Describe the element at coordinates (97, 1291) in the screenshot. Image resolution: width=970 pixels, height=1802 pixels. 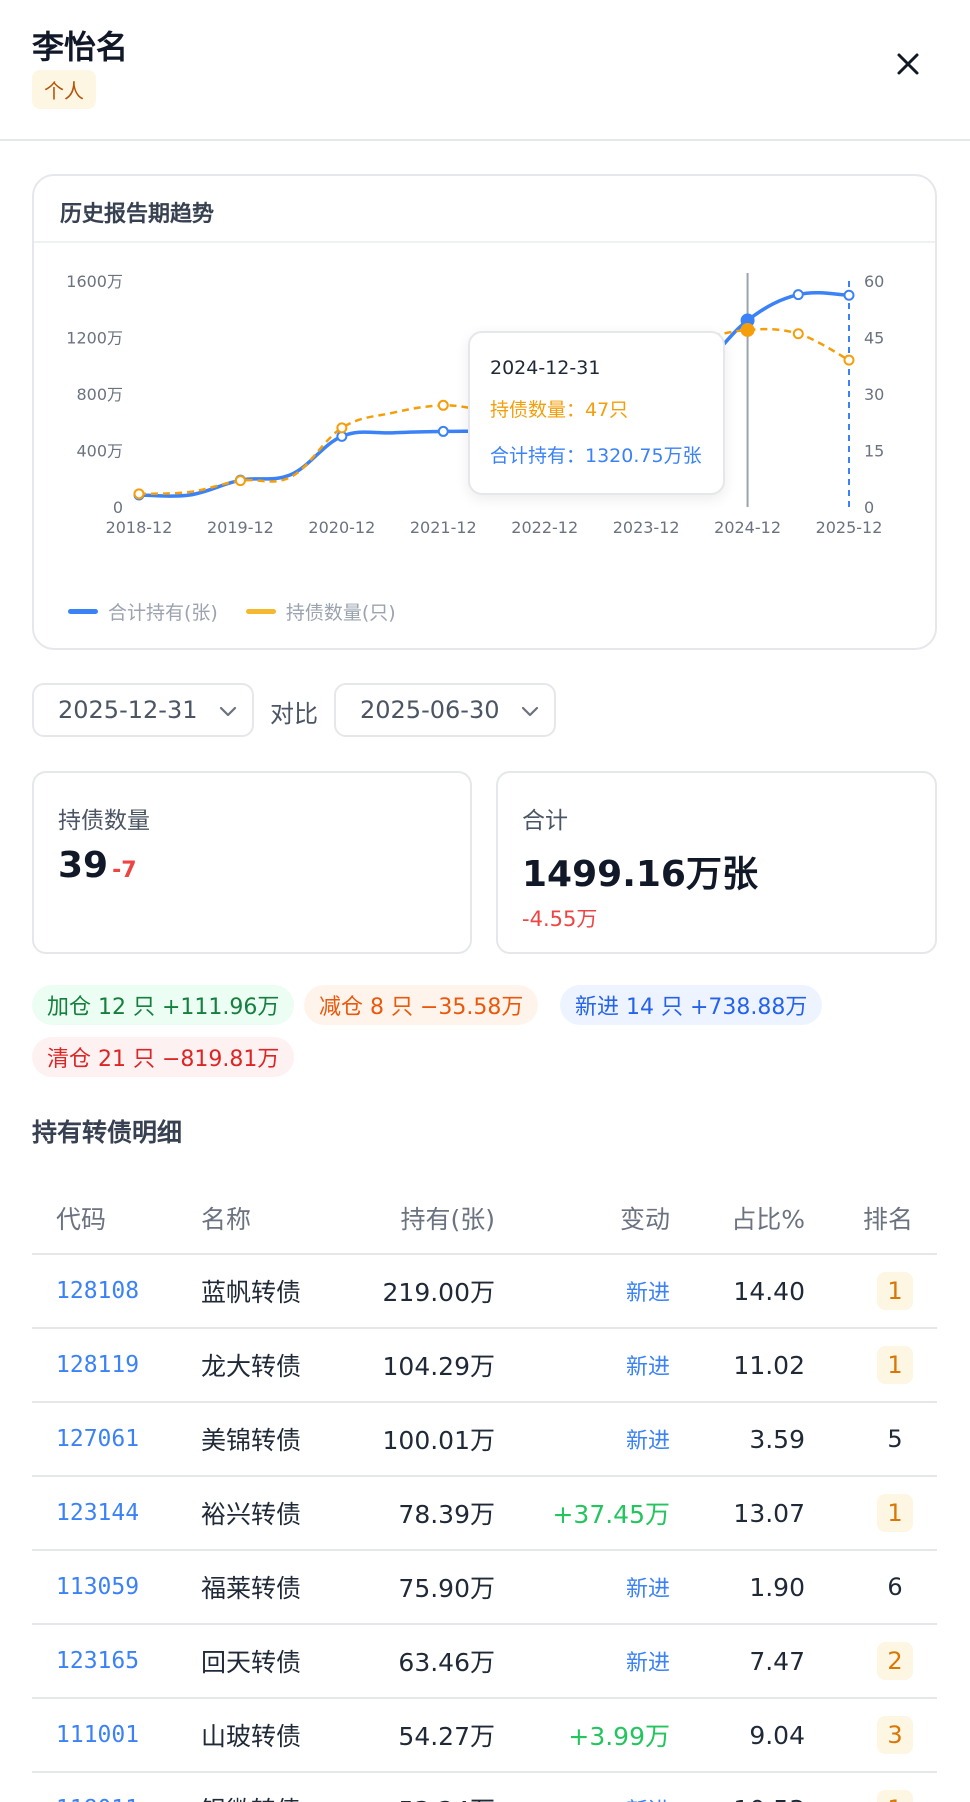
I see `bond-code-link: 128108` at that location.